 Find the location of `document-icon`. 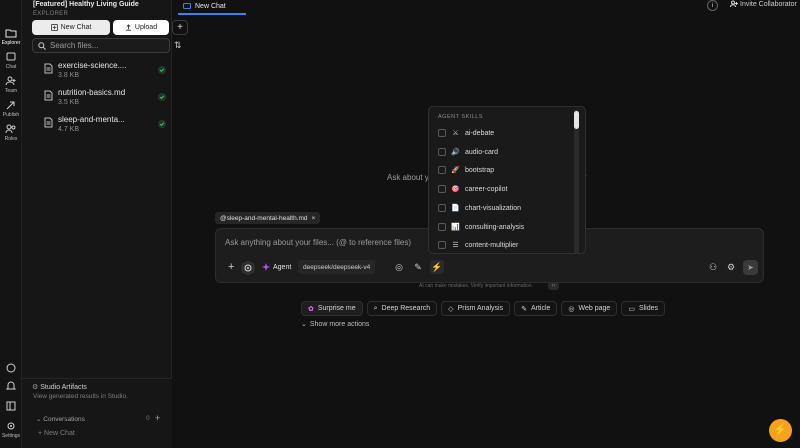

document-icon is located at coordinates (48, 68).